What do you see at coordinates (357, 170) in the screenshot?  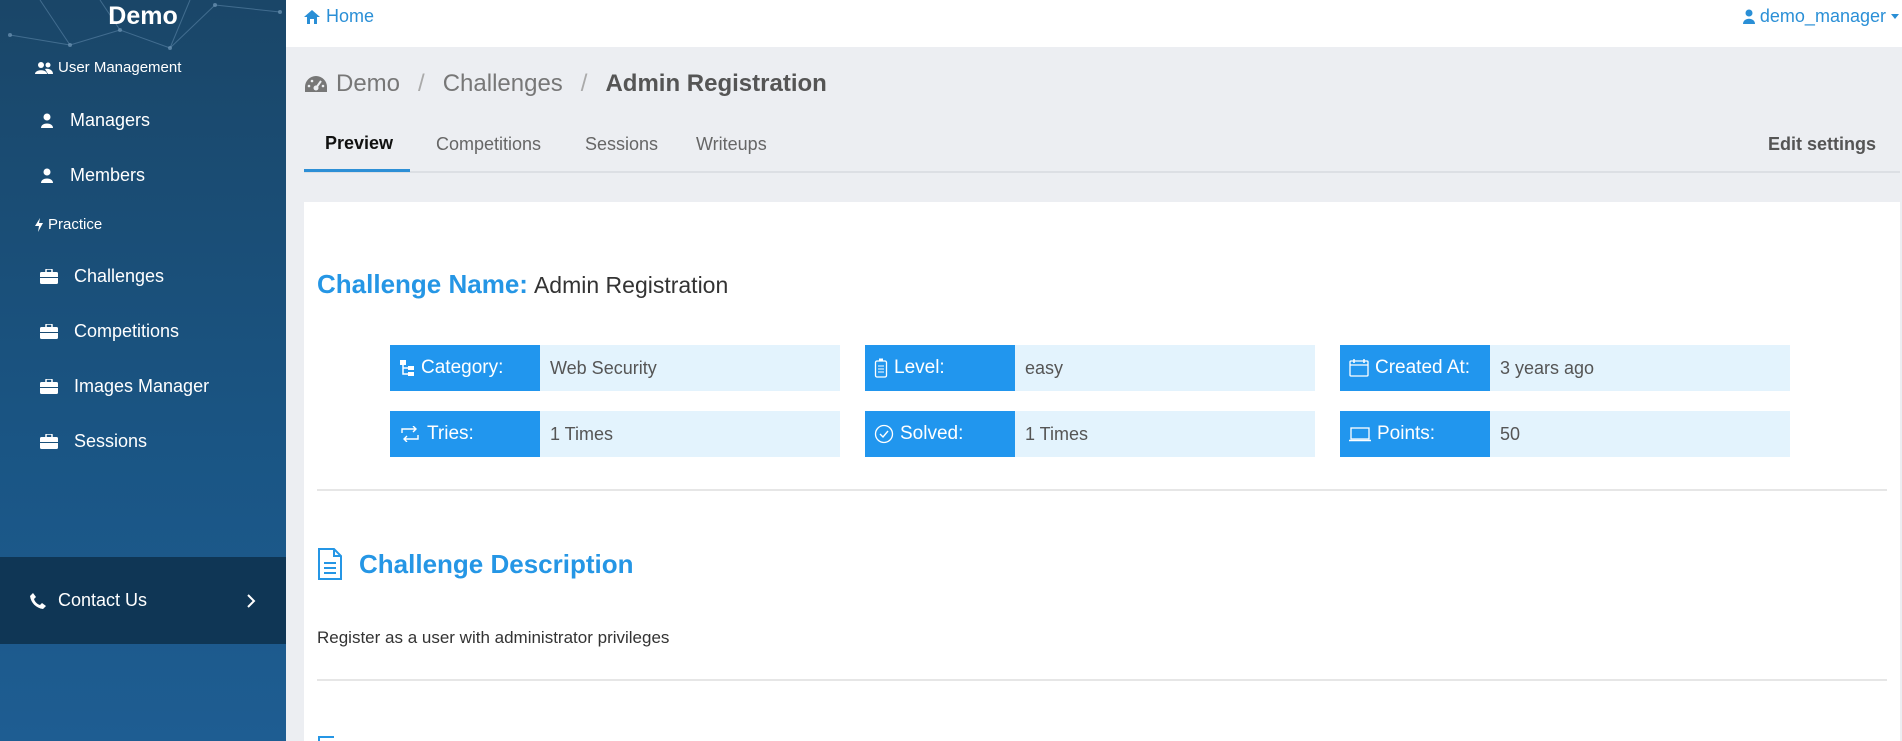 I see `active-tab-indicator` at bounding box center [357, 170].